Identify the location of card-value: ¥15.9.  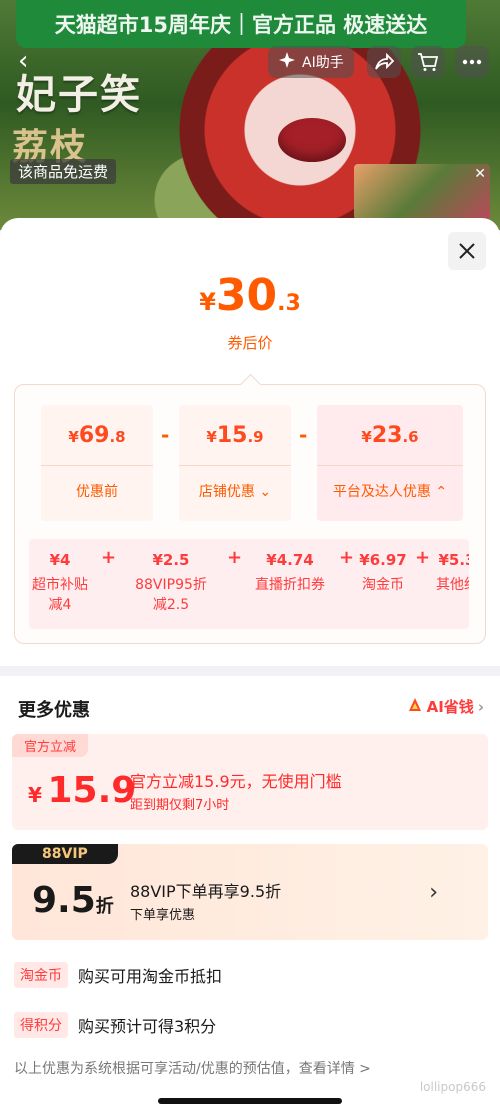
(235, 435).